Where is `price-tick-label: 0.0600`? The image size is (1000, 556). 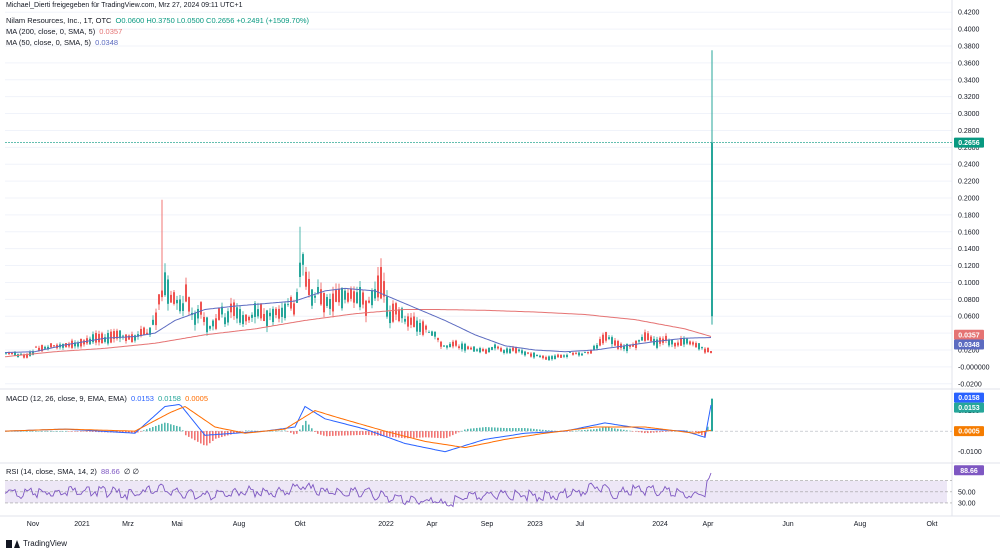 price-tick-label: 0.0600 is located at coordinates (969, 317).